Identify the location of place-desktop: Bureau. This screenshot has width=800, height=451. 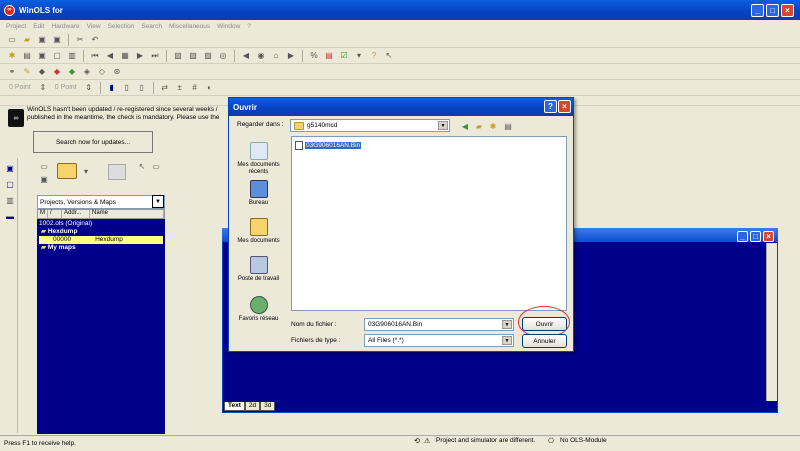
(258, 193).